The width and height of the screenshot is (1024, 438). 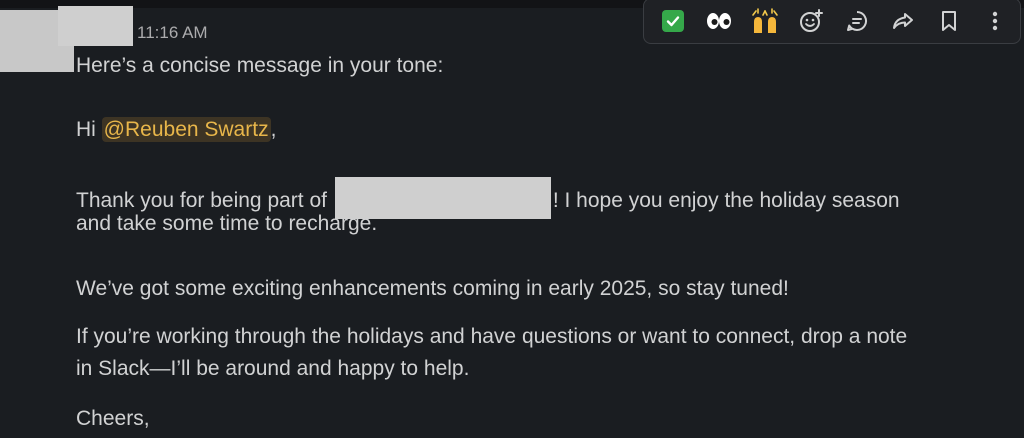 I want to click on raised-hands-reaction-button, so click(x=765, y=21).